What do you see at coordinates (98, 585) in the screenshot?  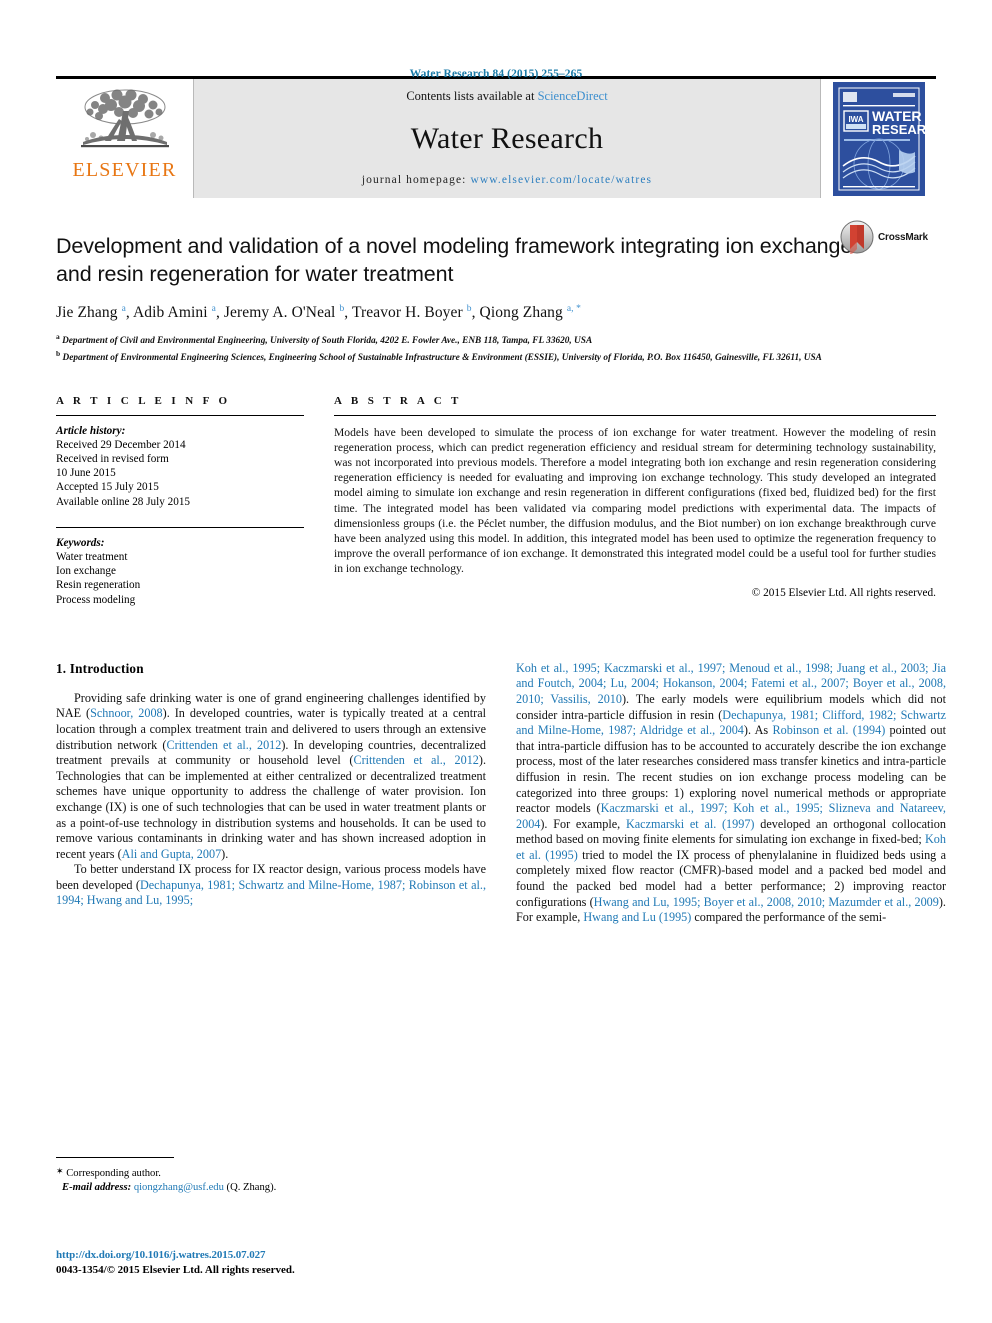 I see `keyword-item: Resin regeneration` at bounding box center [98, 585].